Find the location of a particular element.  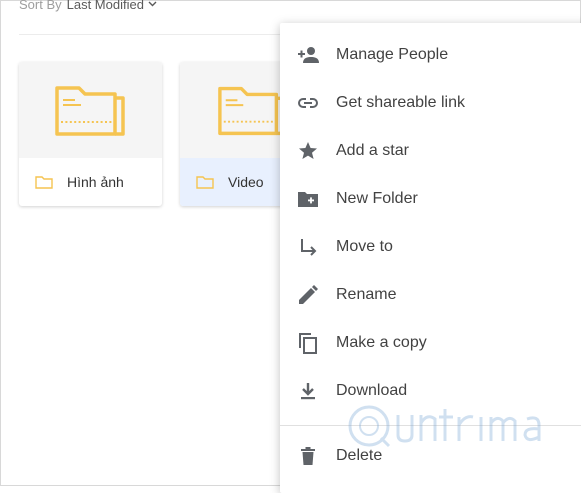

folder-caption: Video is located at coordinates (235, 182).